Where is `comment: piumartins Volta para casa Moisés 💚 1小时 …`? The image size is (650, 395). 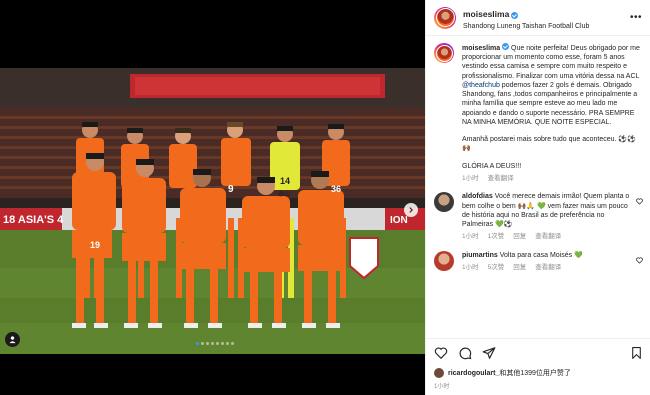 comment: piumartins Volta para casa Moisés 💚 1小时 … is located at coordinates (538, 261).